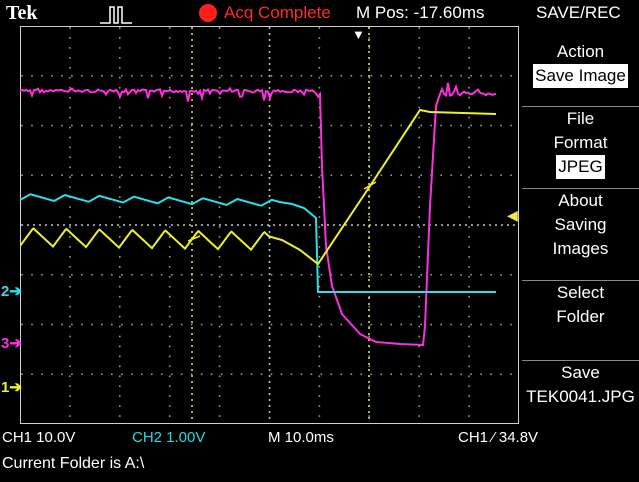  Describe the element at coordinates (580, 372) in the screenshot. I see `save-line1: Save` at that location.